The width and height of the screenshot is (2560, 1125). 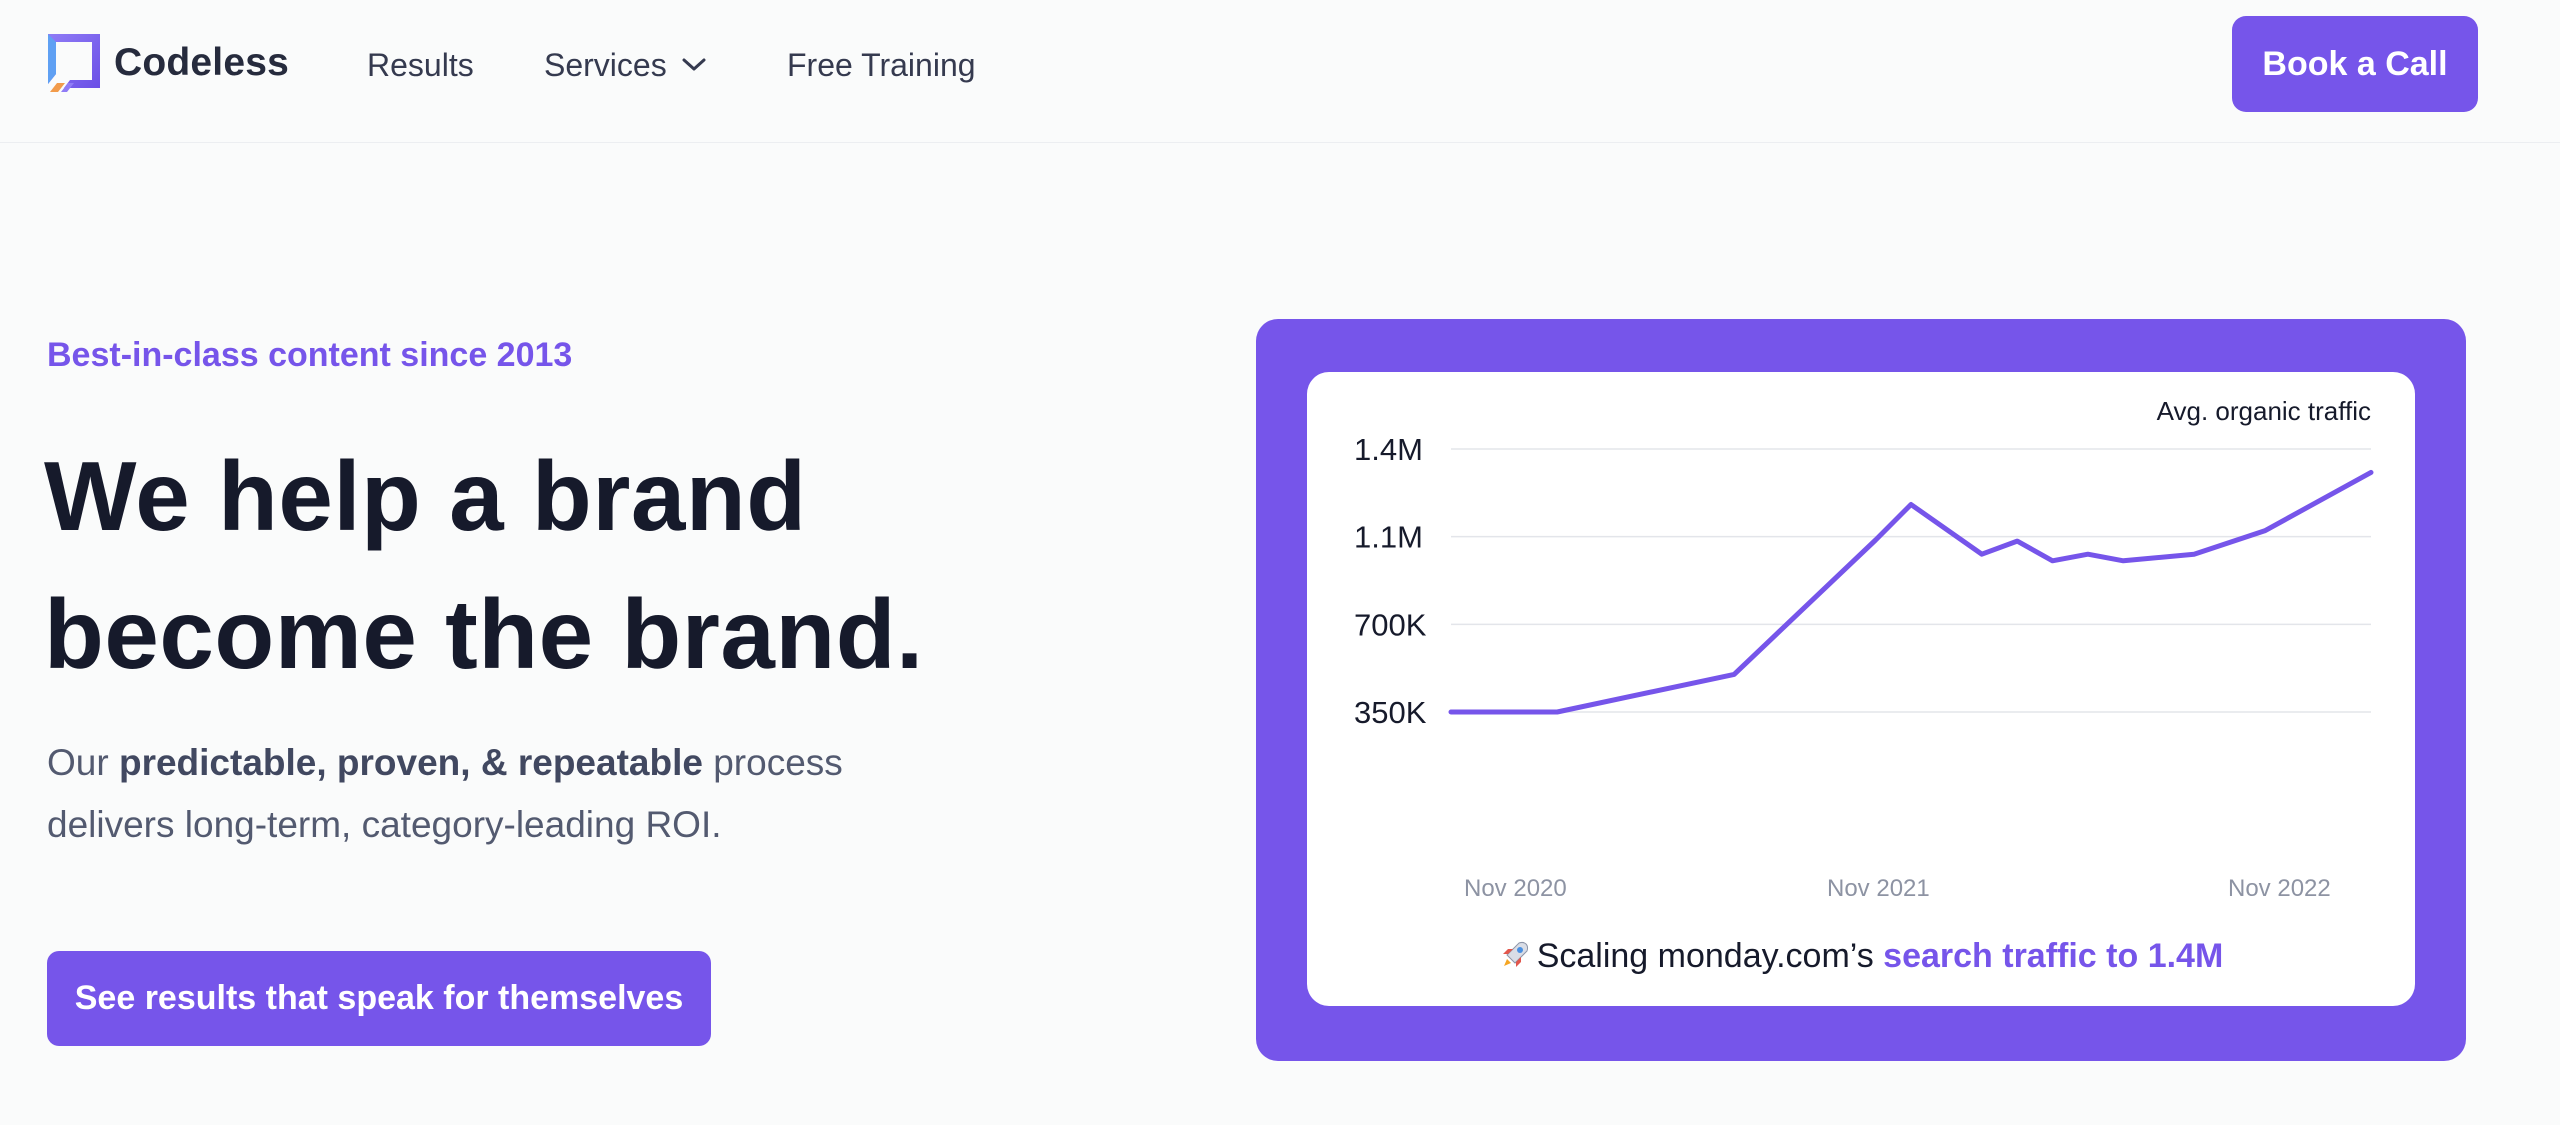 I want to click on hero-sub-lead: Our, so click(x=83, y=762).